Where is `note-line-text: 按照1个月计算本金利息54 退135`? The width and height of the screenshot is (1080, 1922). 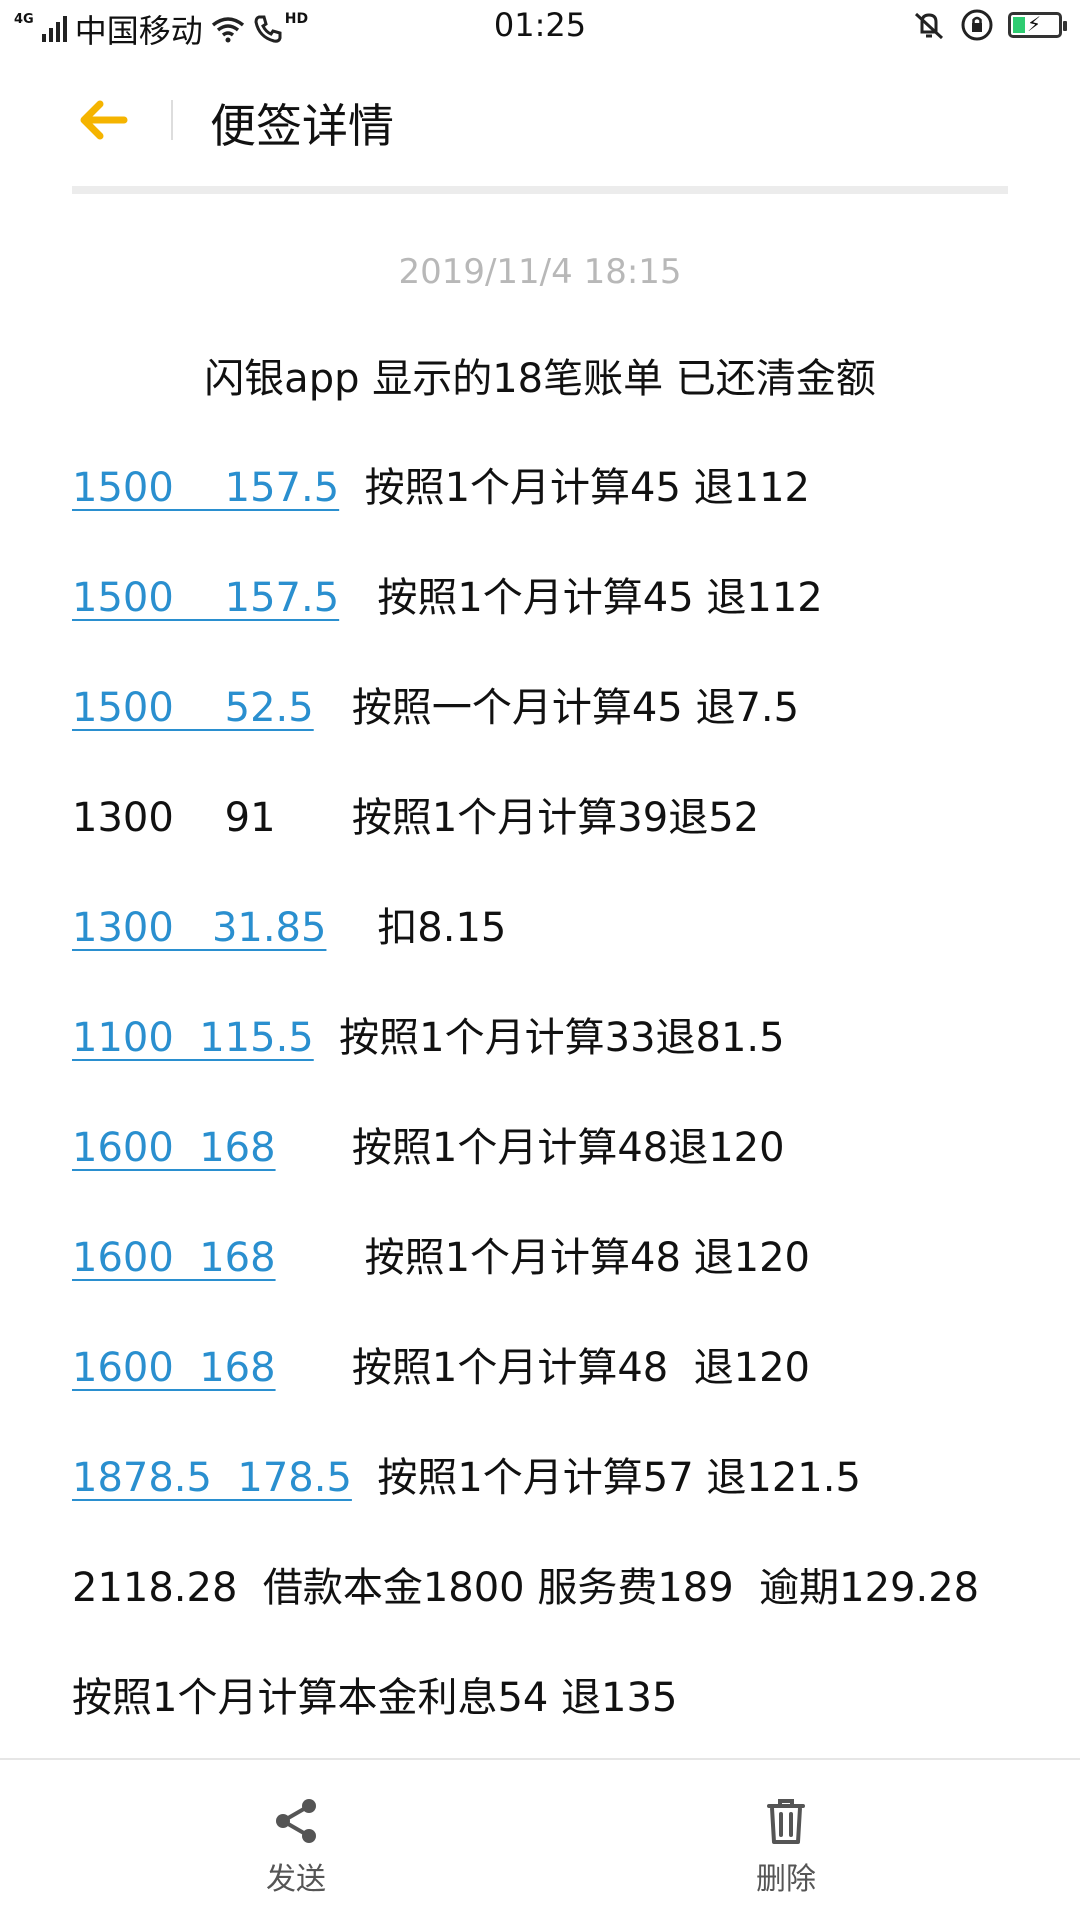 note-line-text: 按照1个月计算本金利息54 退135 is located at coordinates (375, 1698).